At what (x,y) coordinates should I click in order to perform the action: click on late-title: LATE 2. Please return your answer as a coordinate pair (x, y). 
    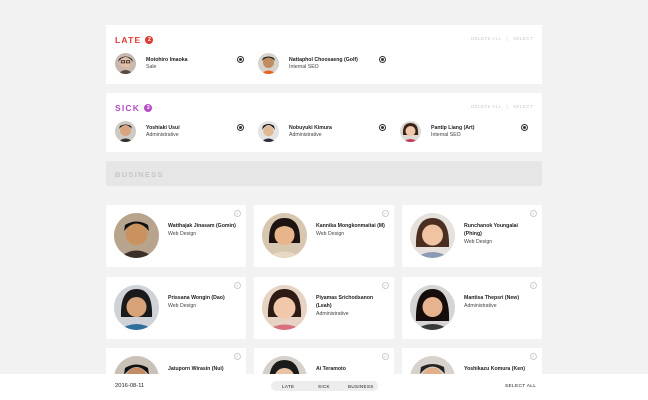
    Looking at the image, I should click on (134, 40).